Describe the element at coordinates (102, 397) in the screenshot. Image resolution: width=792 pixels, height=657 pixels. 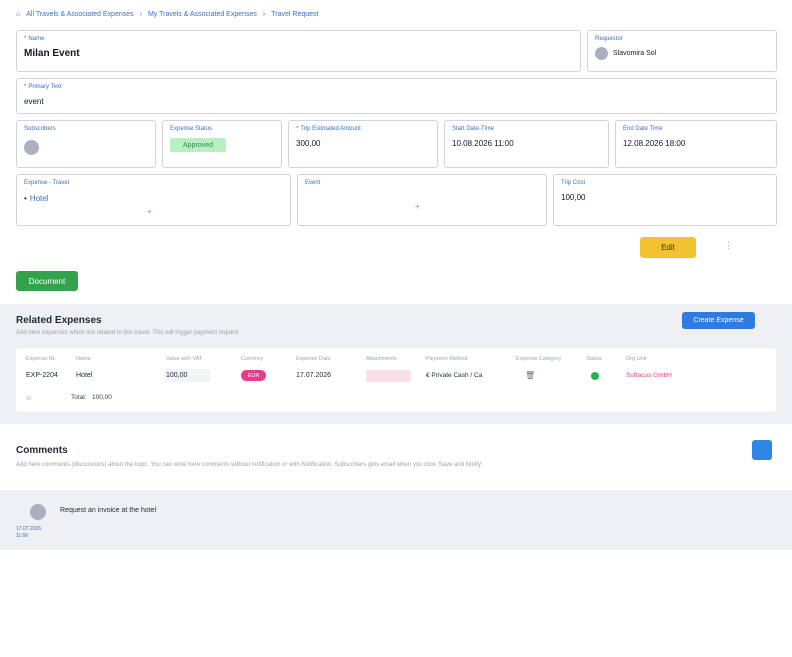
I see `total-value: 100,00` at that location.